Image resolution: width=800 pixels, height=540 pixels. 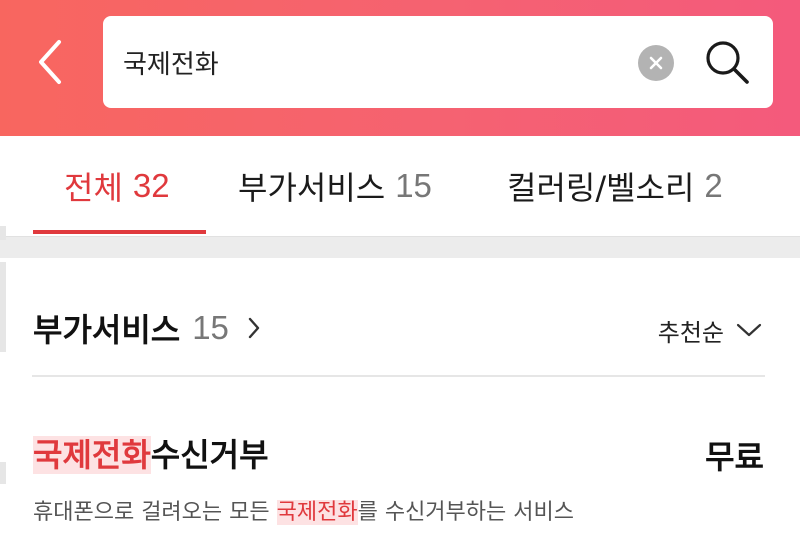 What do you see at coordinates (210, 327) in the screenshot?
I see `section-count: 15` at bounding box center [210, 327].